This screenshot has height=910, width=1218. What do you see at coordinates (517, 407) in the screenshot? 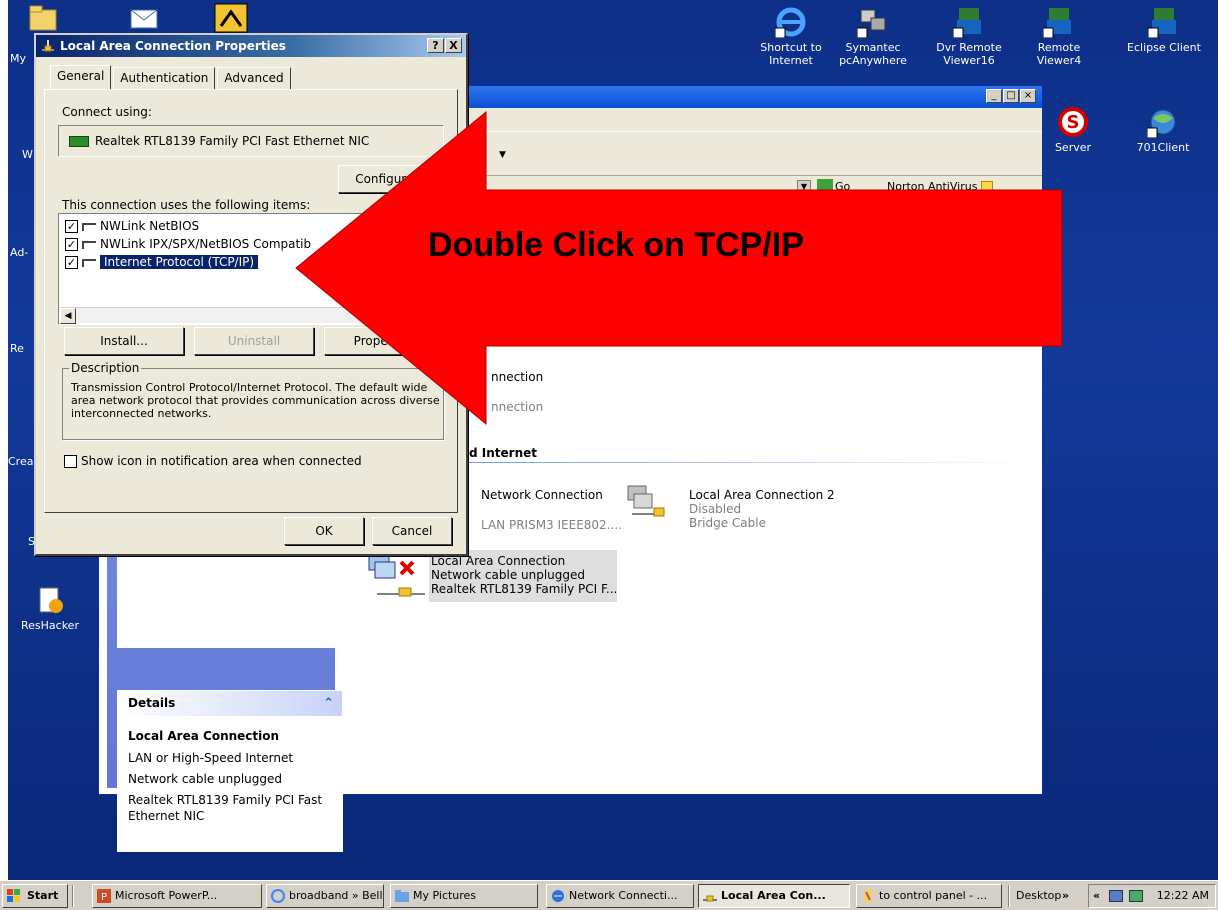
I see `connection-partial-2: nnection` at bounding box center [517, 407].